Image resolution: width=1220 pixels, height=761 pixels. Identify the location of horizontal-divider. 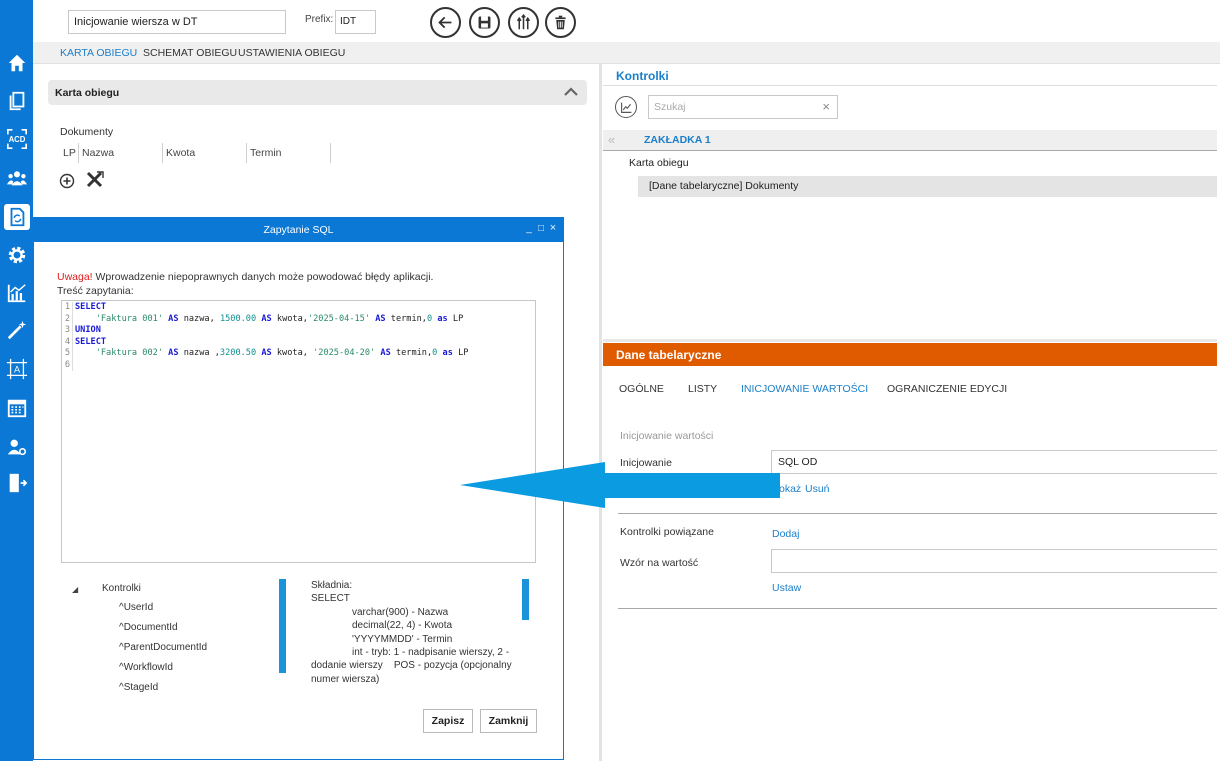
(910, 340).